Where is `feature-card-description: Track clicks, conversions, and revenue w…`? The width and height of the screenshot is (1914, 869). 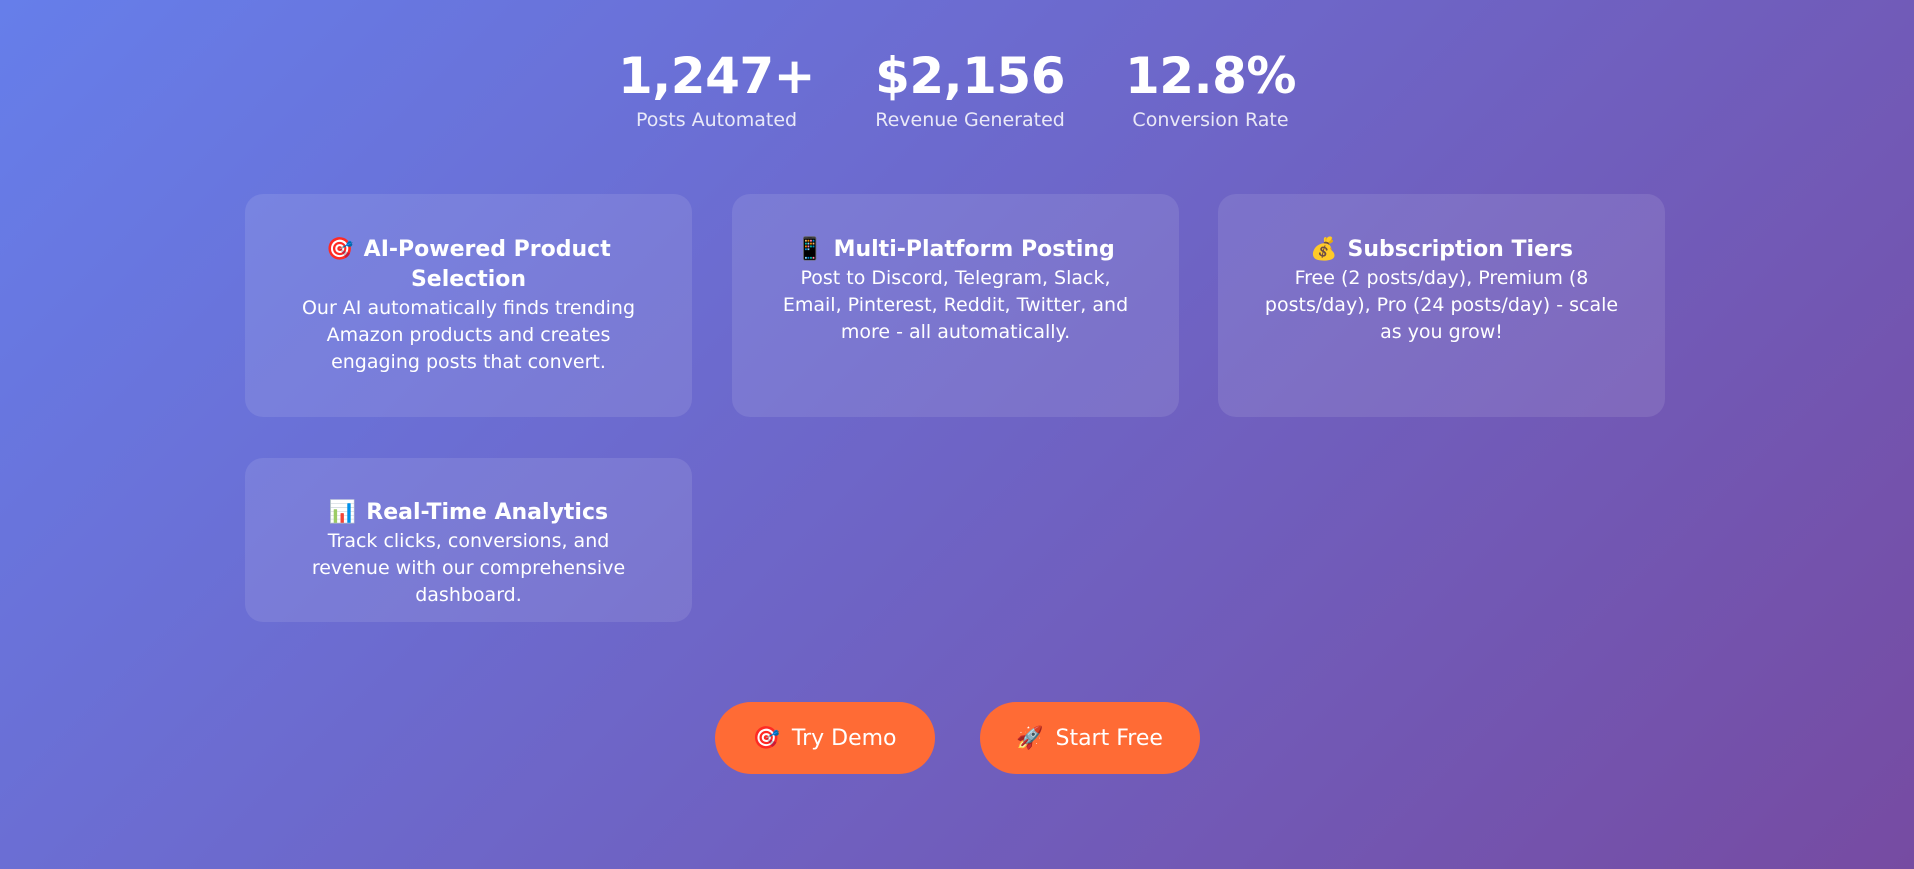
feature-card-description: Track clicks, conversions, and revenue w… is located at coordinates (468, 568).